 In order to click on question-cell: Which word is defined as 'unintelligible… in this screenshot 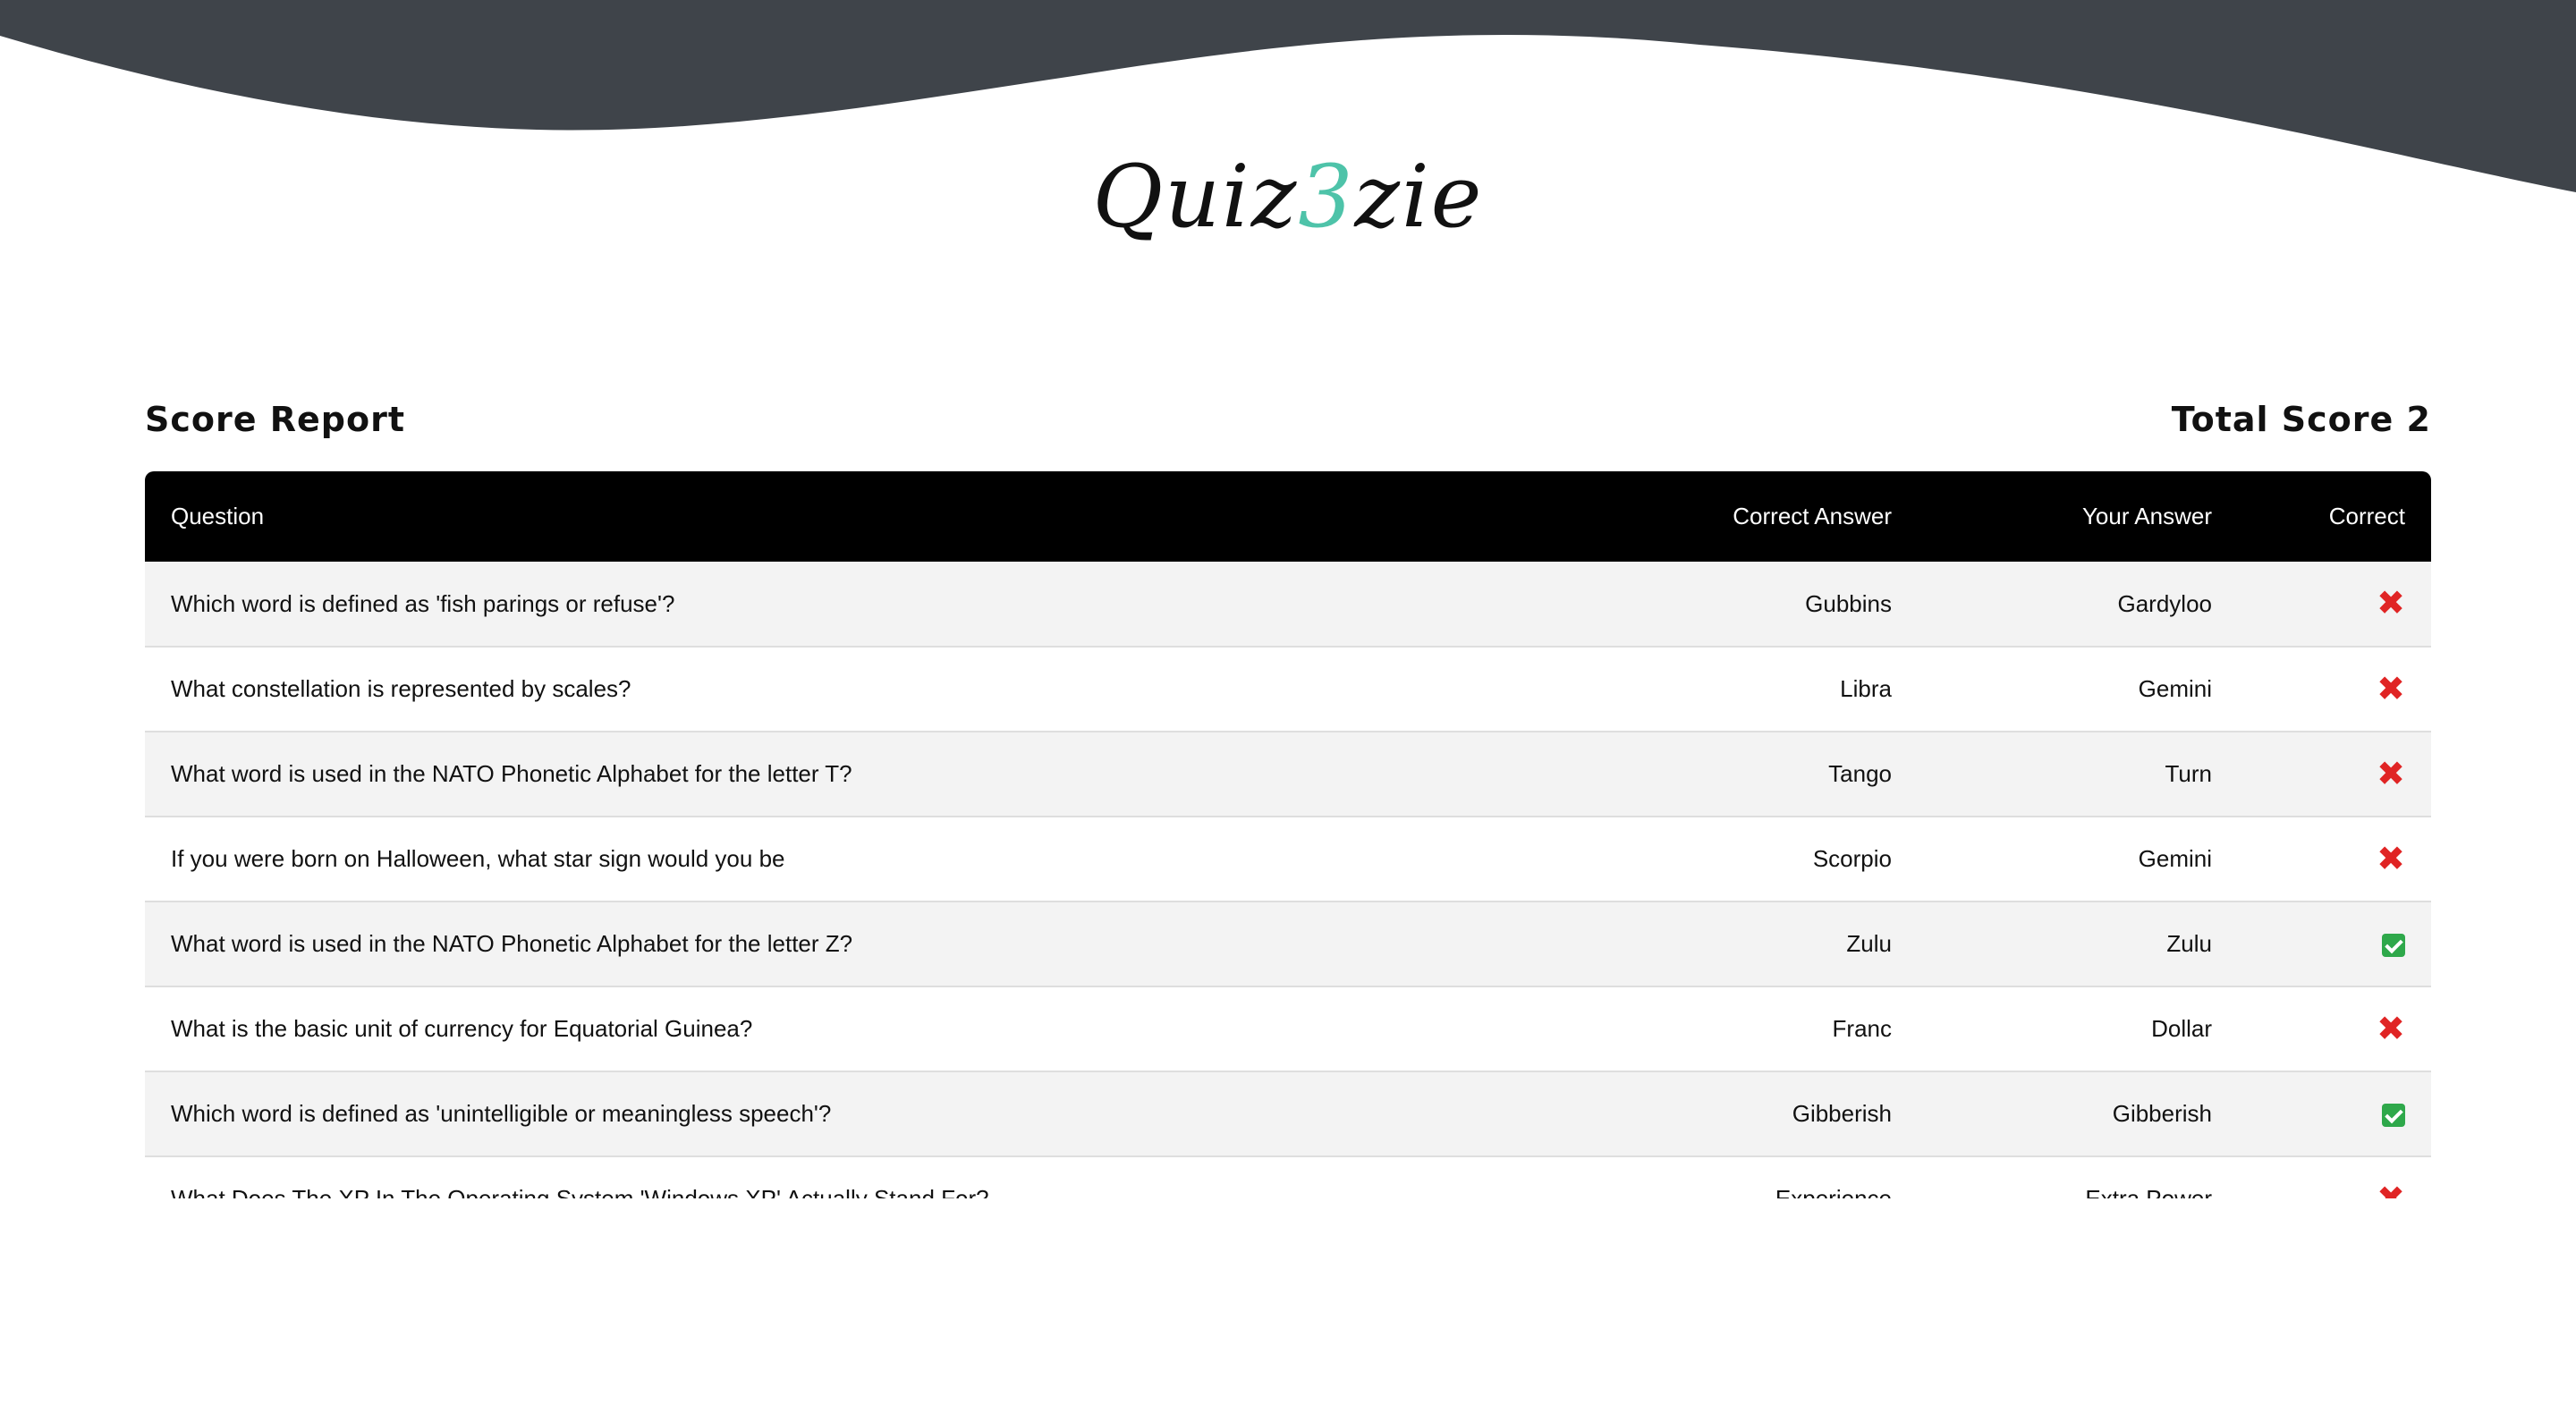, I will do `click(501, 1113)`.